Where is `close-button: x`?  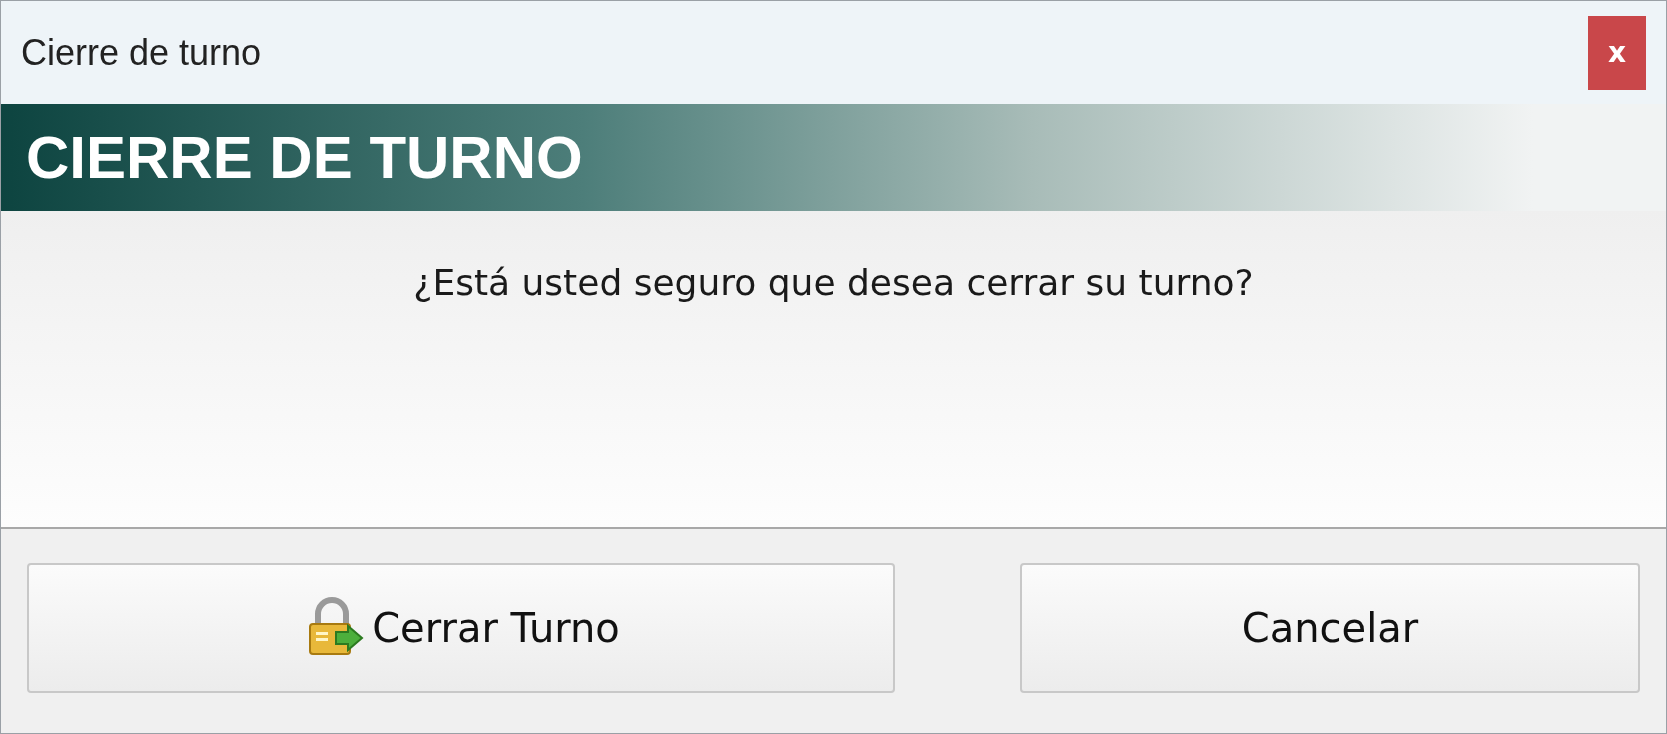 close-button: x is located at coordinates (1617, 52).